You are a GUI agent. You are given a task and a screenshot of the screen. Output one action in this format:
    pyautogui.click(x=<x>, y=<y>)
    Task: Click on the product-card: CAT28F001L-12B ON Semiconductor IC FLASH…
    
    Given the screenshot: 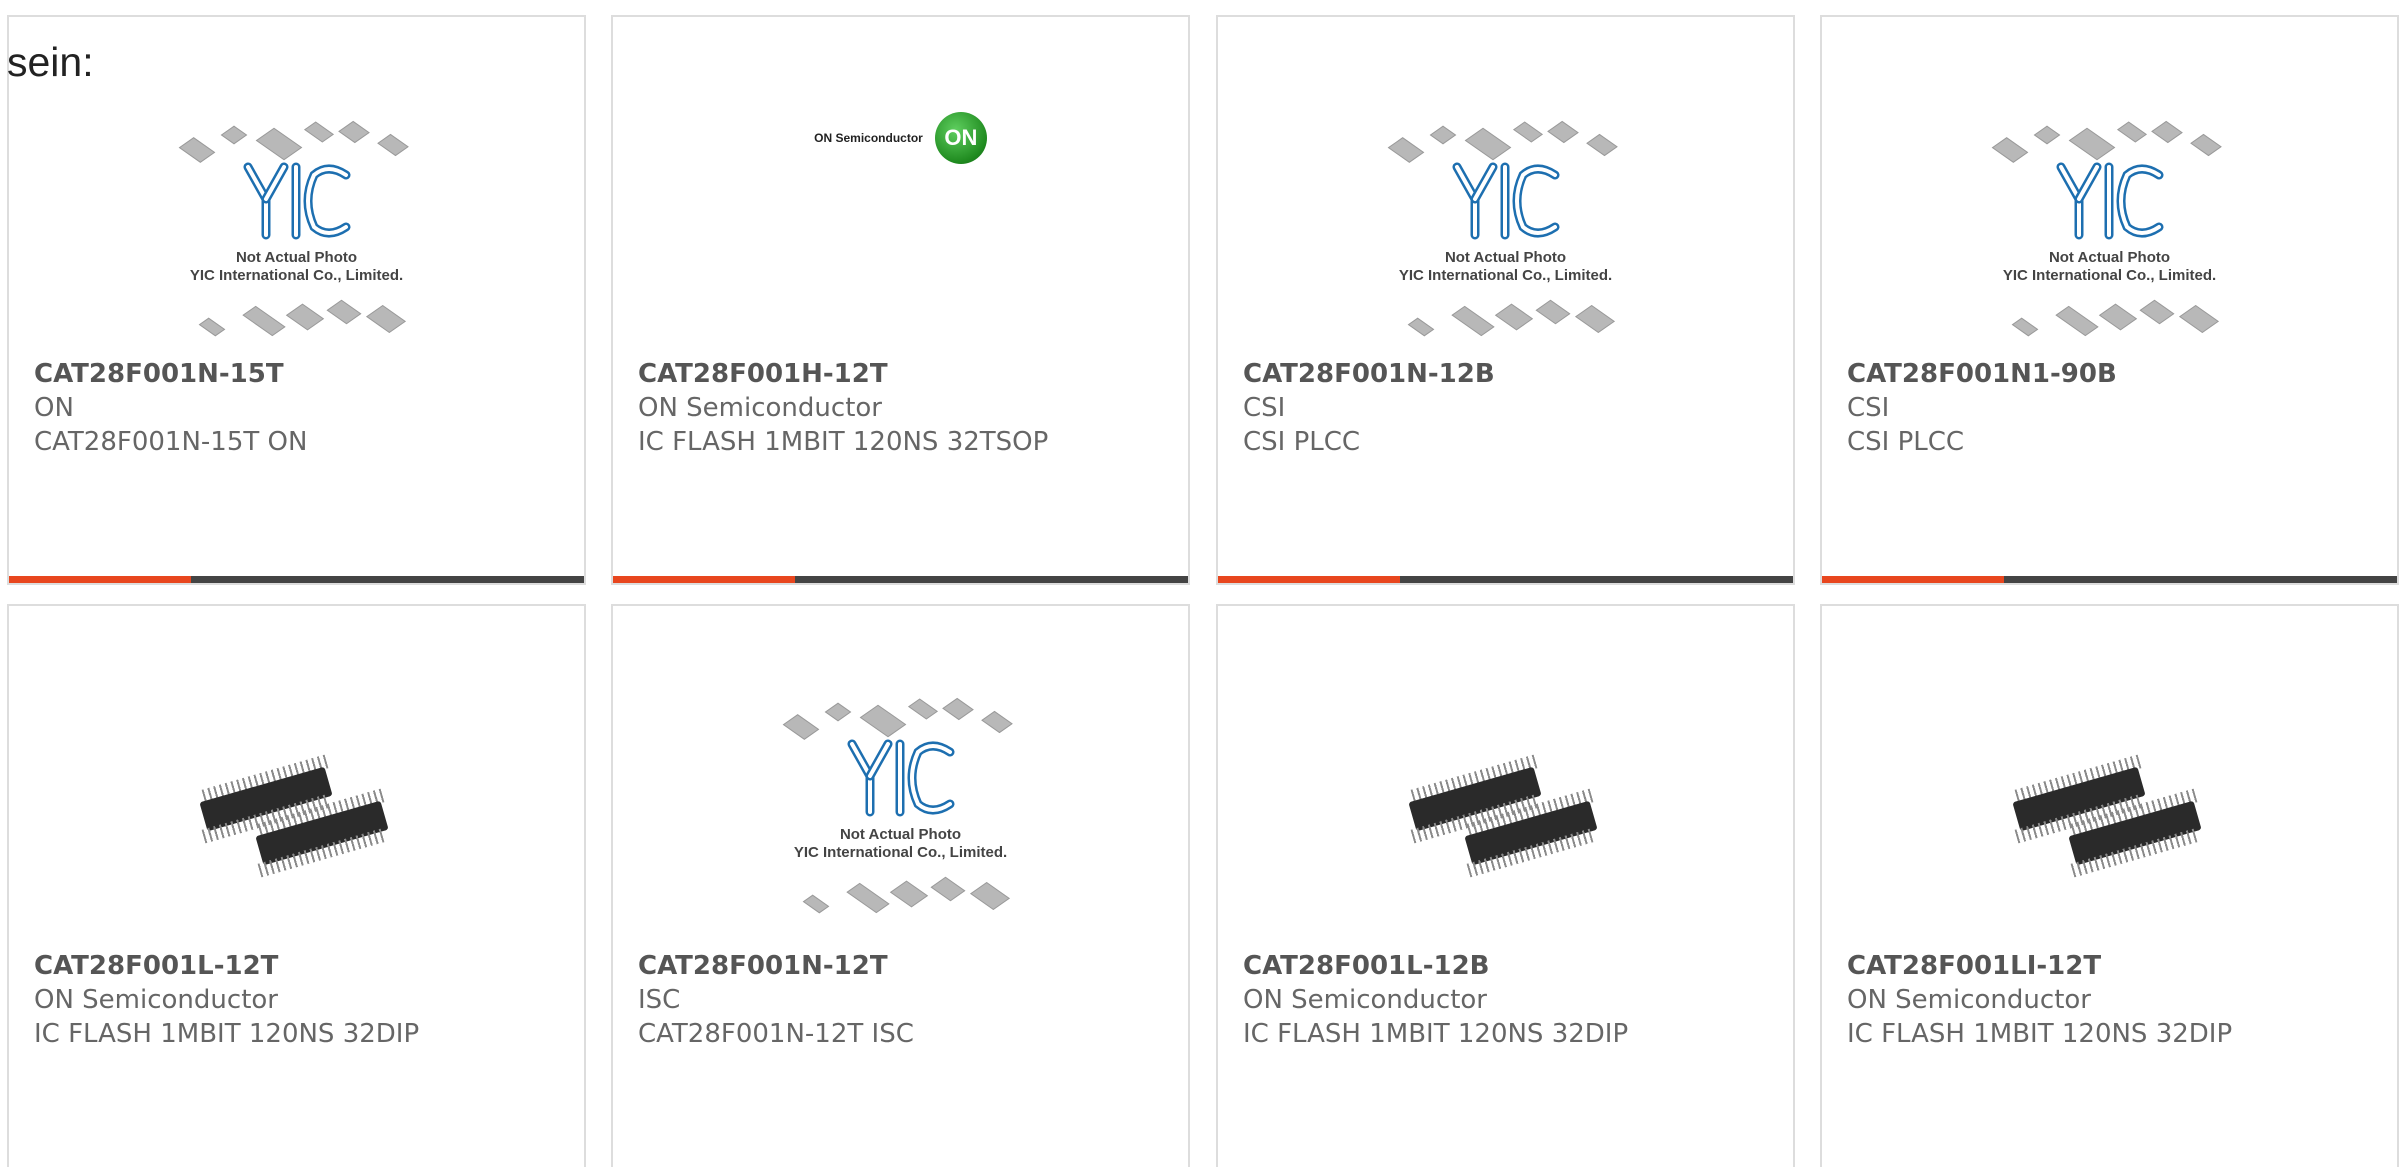 What is the action you would take?
    pyautogui.click(x=1505, y=885)
    